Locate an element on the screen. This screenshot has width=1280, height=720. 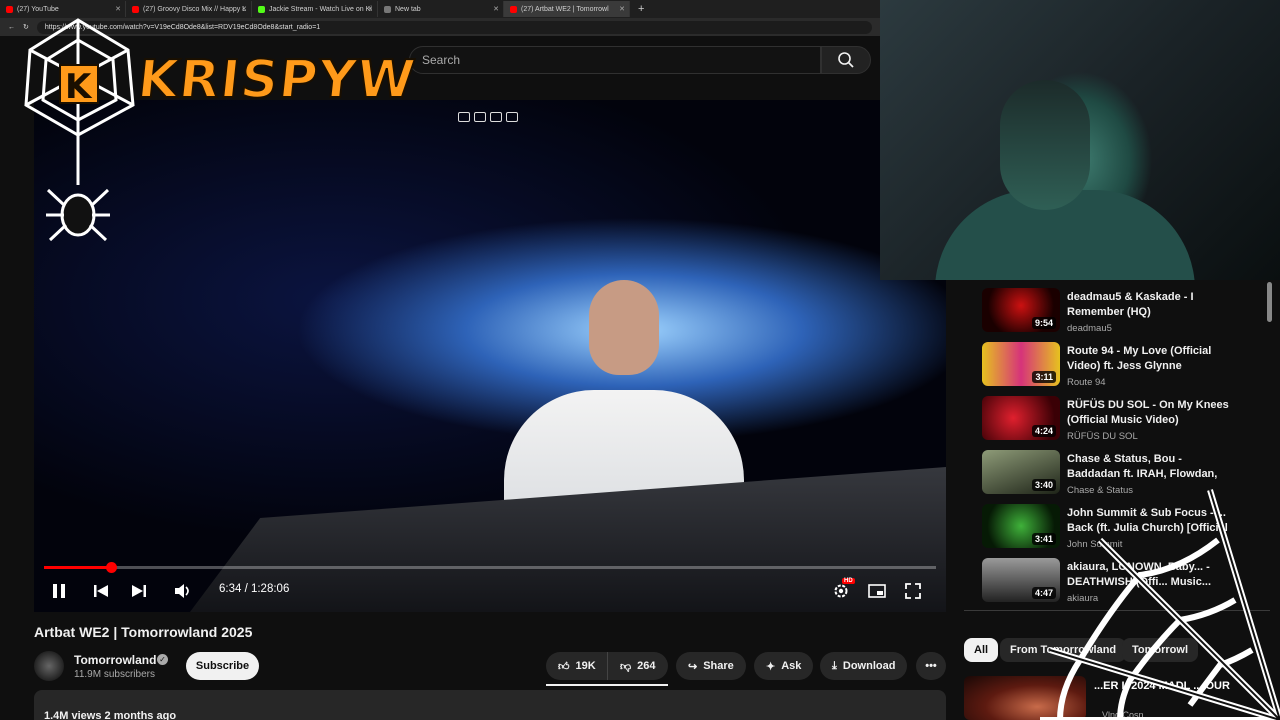
volume-button is located at coordinates (183, 591).